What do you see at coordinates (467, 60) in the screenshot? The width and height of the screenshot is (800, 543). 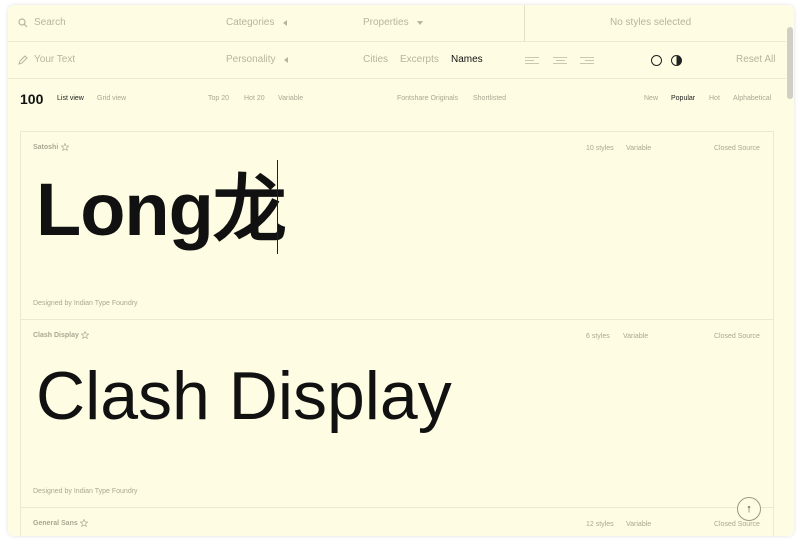 I see `text-mode-names: Names` at bounding box center [467, 60].